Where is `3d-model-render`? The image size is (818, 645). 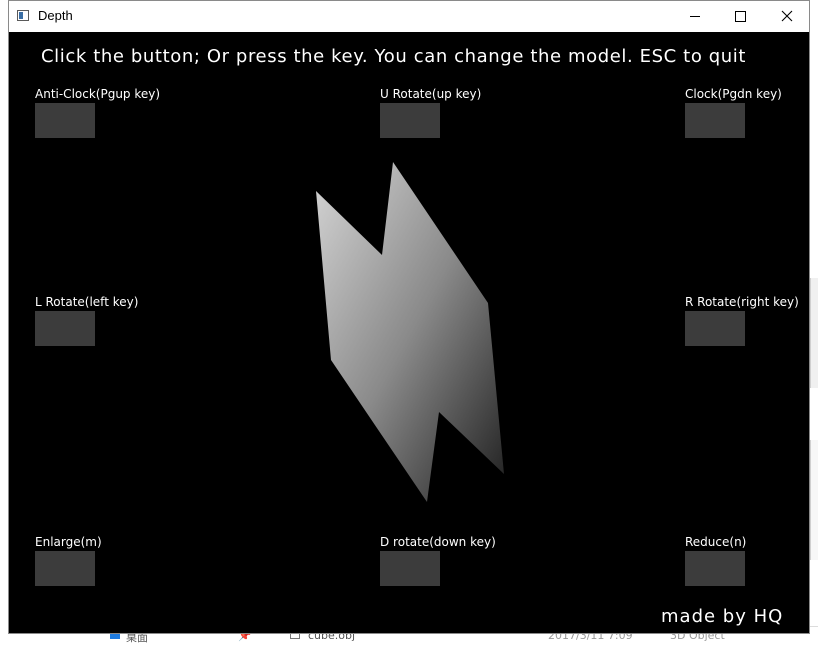 3d-model-render is located at coordinates (410, 332).